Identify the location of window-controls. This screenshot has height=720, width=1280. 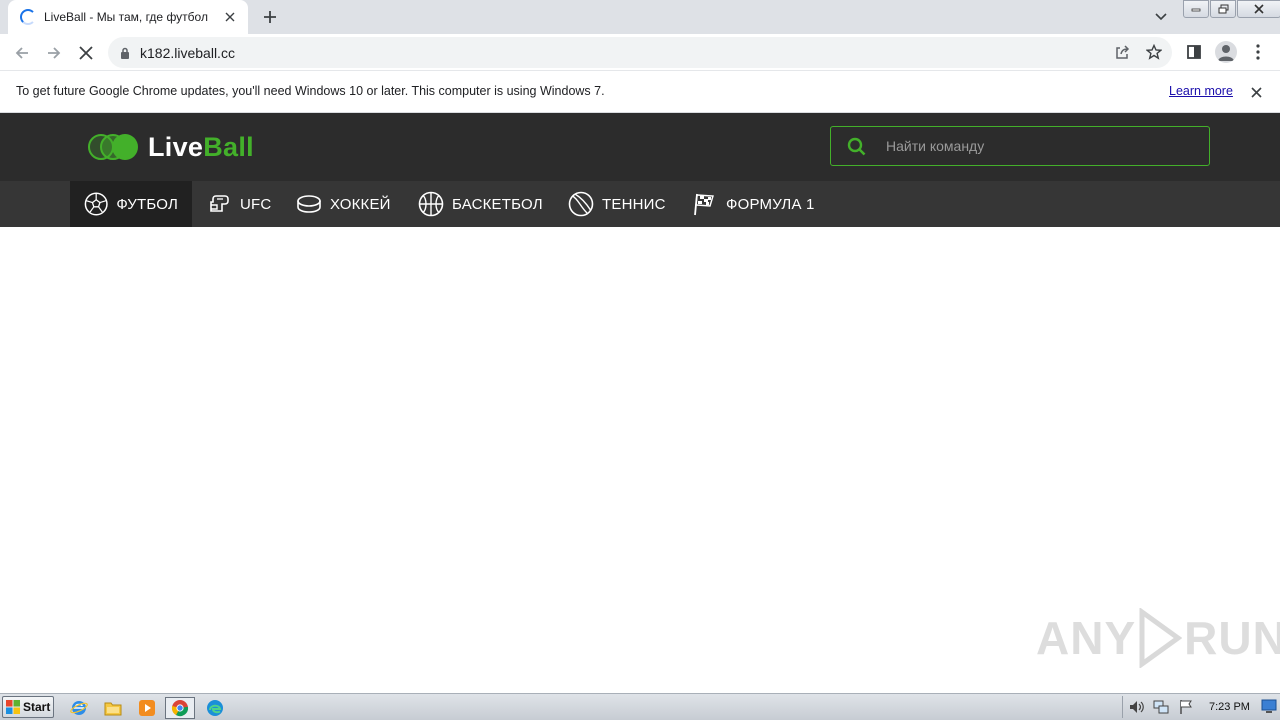
(1231, 9).